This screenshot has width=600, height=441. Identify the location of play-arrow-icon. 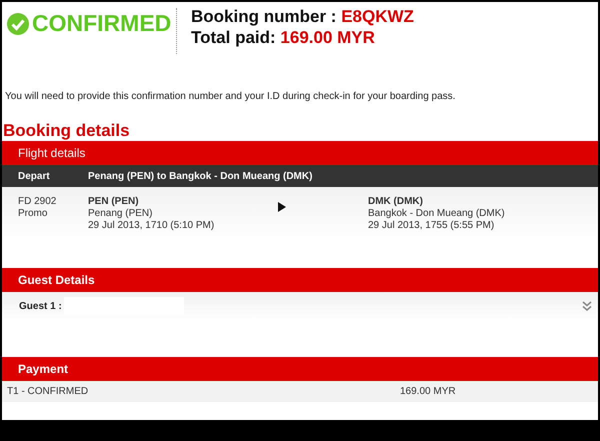
(282, 207).